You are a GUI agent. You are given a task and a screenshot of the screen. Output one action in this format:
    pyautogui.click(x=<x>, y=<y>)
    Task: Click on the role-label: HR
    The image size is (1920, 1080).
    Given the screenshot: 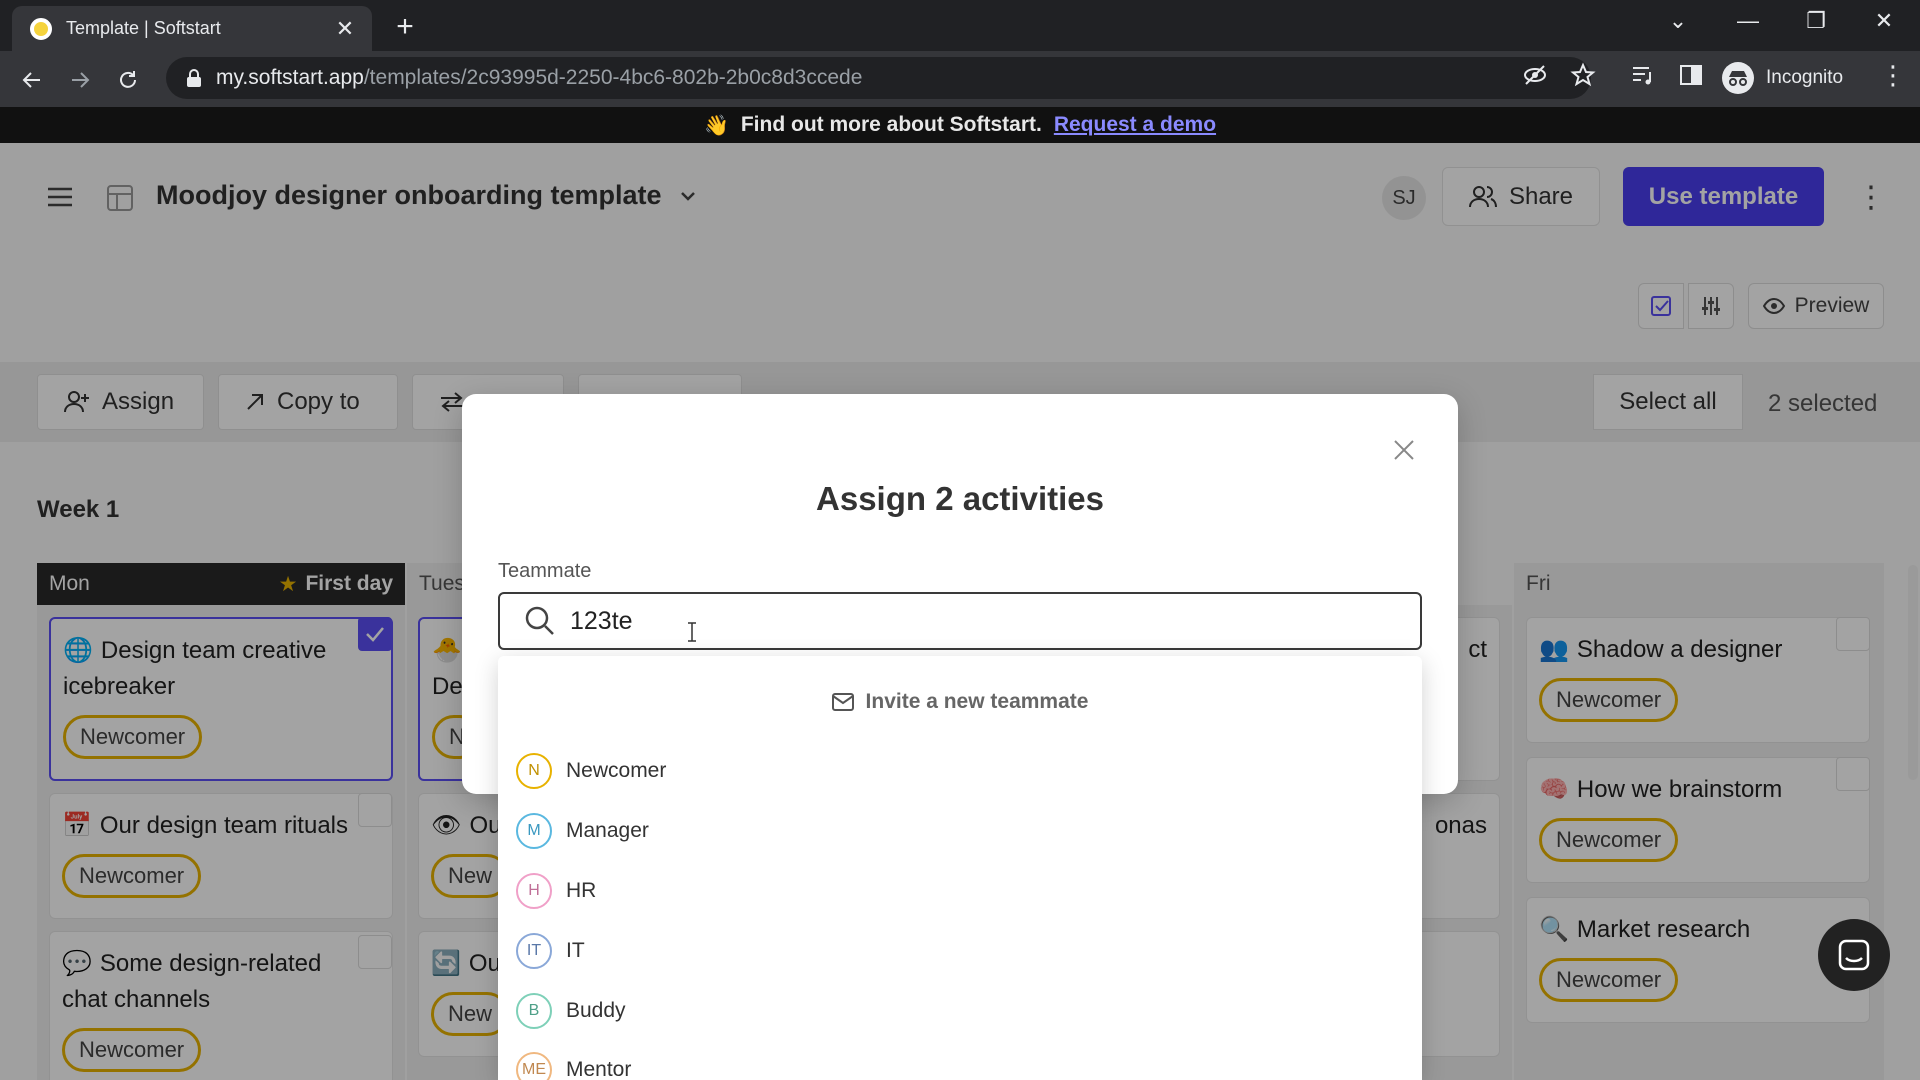 What is the action you would take?
    pyautogui.click(x=581, y=890)
    